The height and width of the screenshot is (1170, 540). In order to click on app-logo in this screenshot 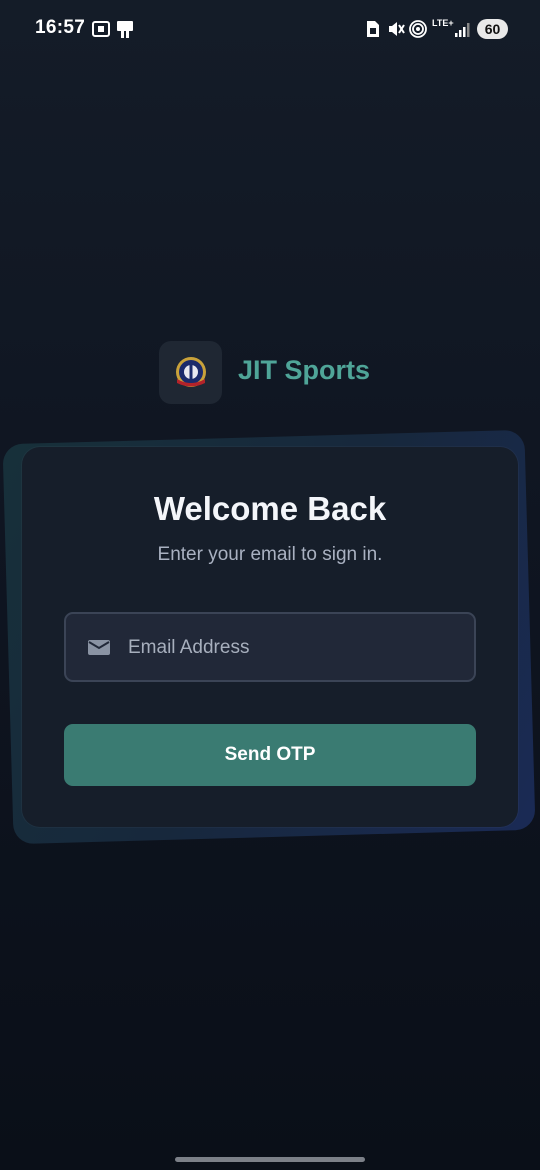, I will do `click(190, 372)`.